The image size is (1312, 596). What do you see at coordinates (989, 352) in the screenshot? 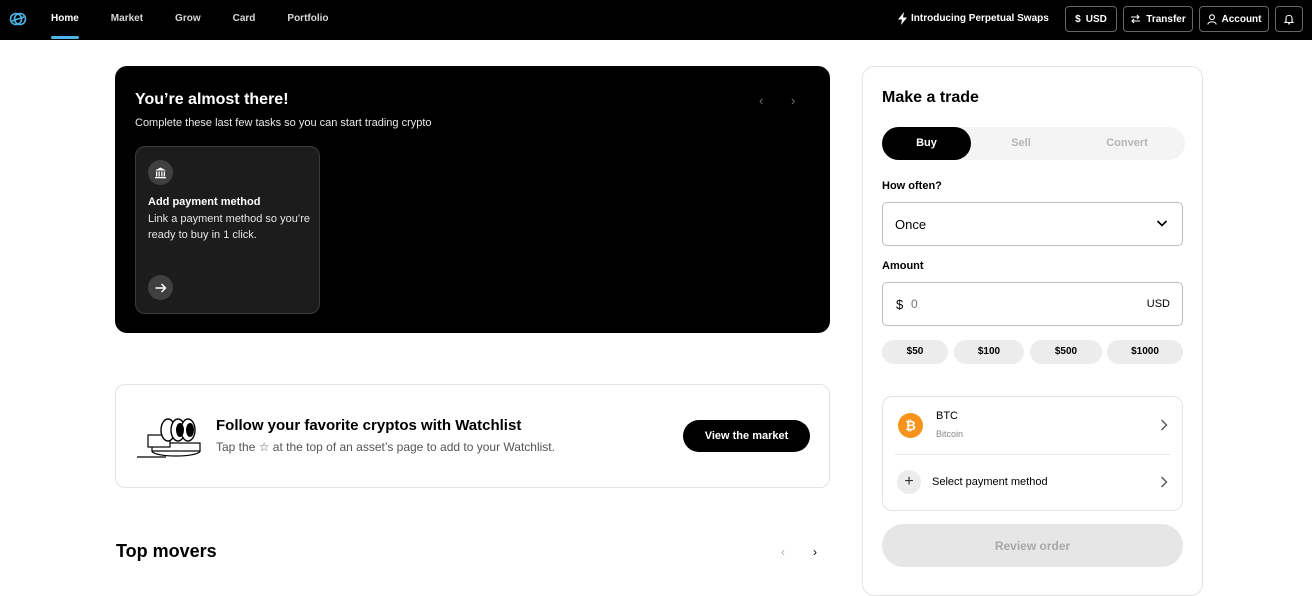
I see `quick-amount-100: $100` at bounding box center [989, 352].